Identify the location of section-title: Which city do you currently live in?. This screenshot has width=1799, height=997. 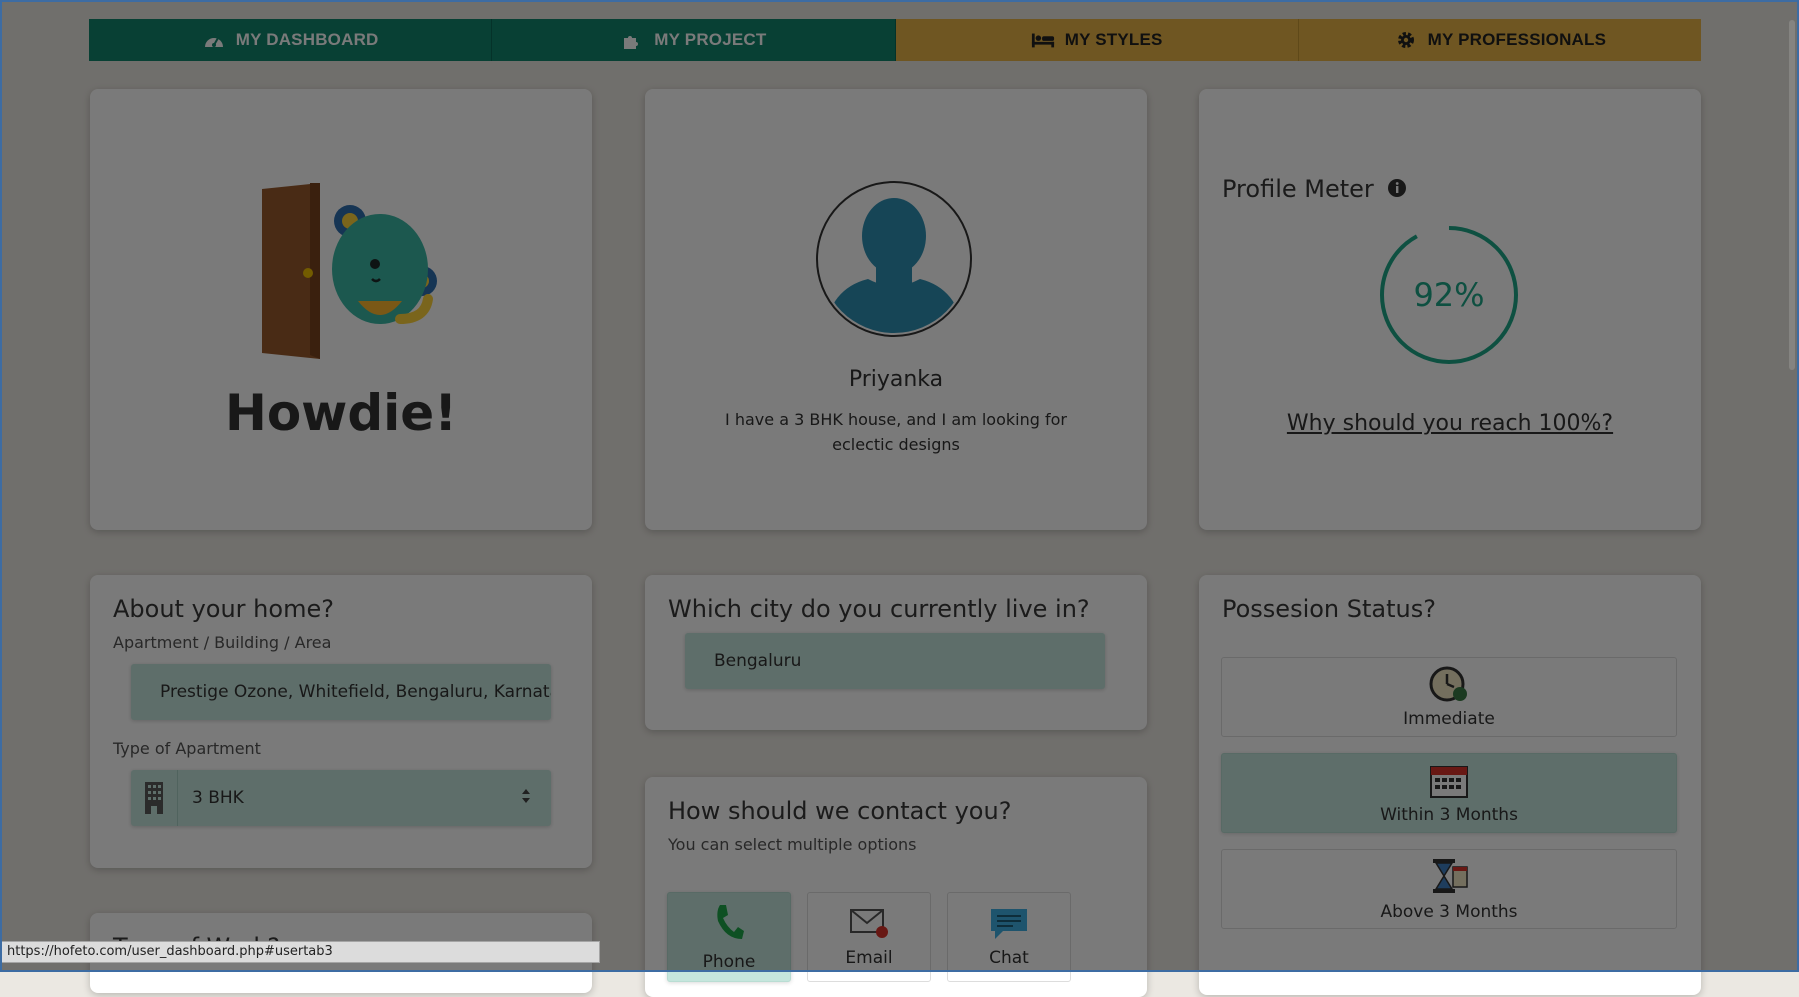
(879, 609).